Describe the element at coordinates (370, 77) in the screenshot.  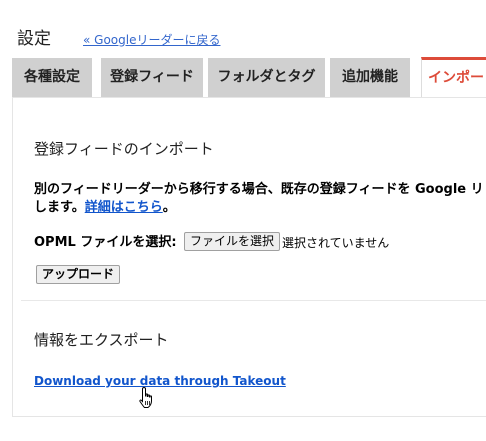
I see `tab-goodies: 追加機能` at that location.